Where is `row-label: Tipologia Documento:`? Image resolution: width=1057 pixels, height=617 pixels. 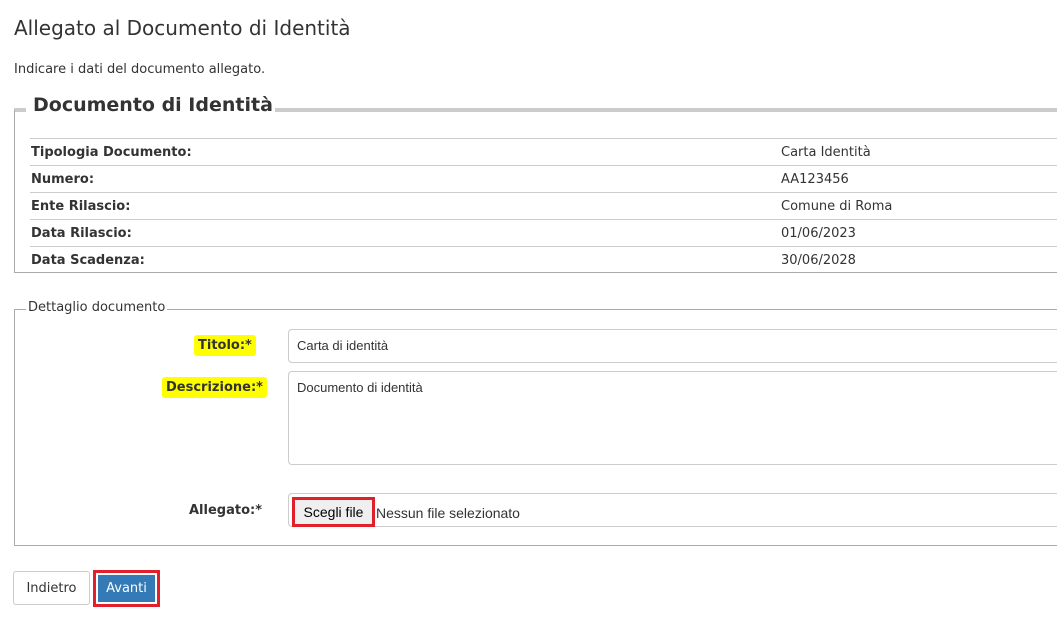
row-label: Tipologia Documento: is located at coordinates (405, 152).